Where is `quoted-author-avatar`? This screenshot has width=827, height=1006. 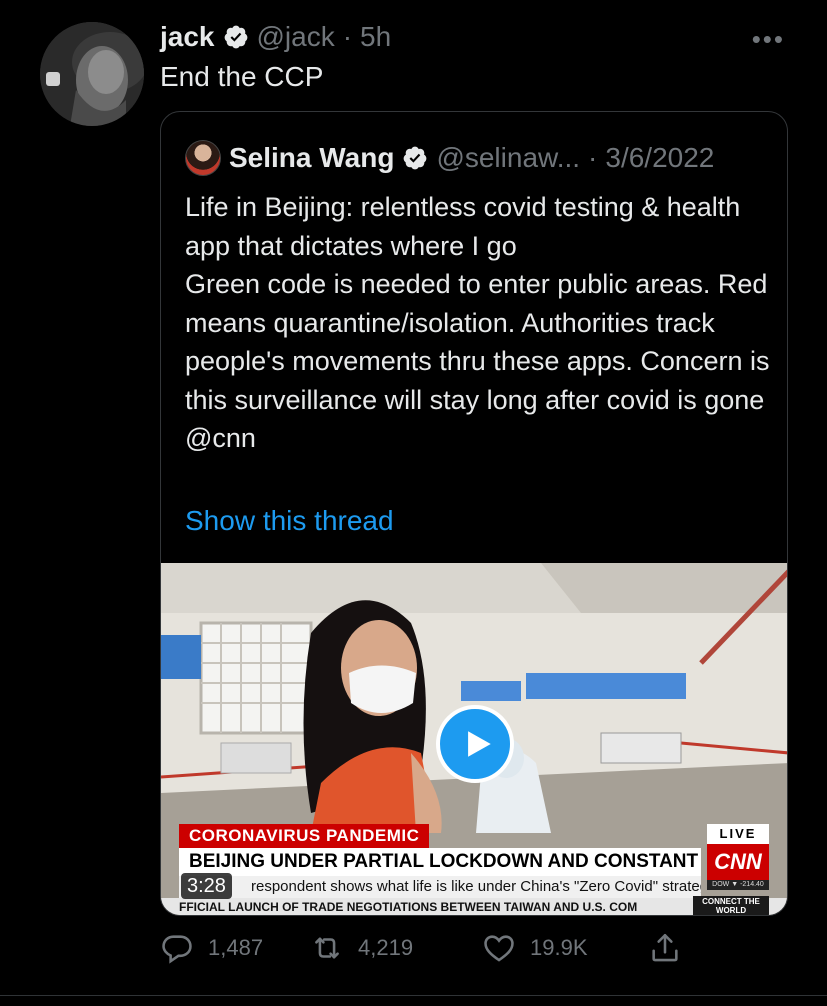 quoted-author-avatar is located at coordinates (203, 158).